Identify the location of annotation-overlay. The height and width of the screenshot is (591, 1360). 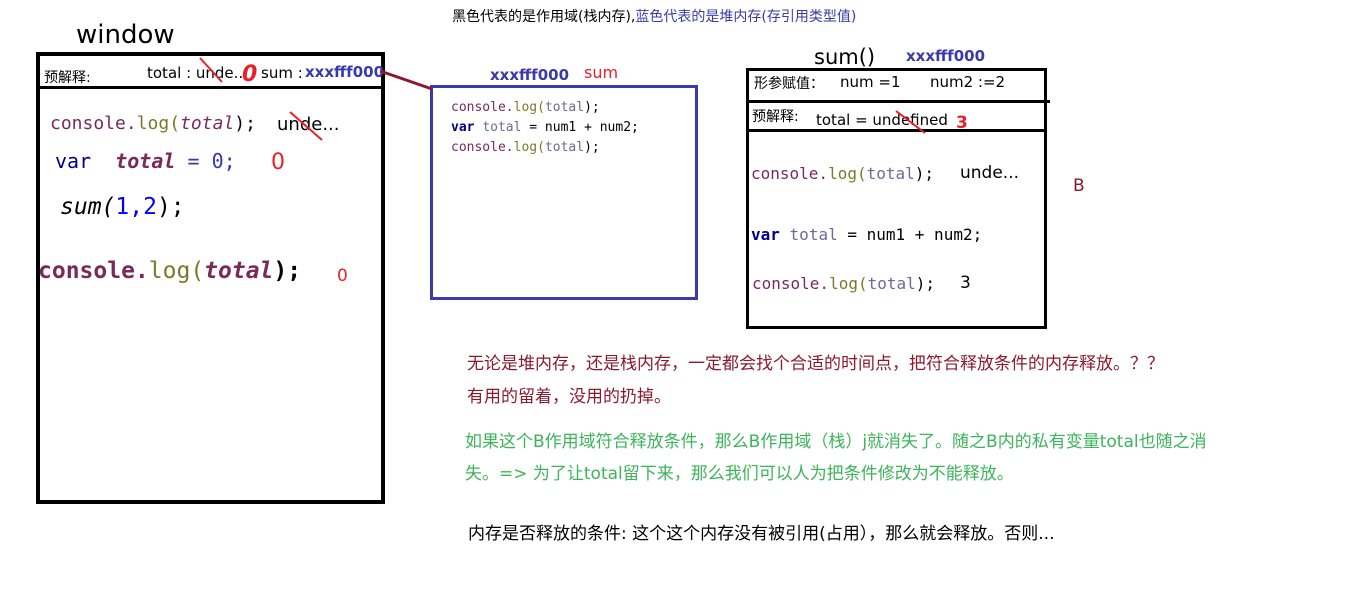
(562, 99).